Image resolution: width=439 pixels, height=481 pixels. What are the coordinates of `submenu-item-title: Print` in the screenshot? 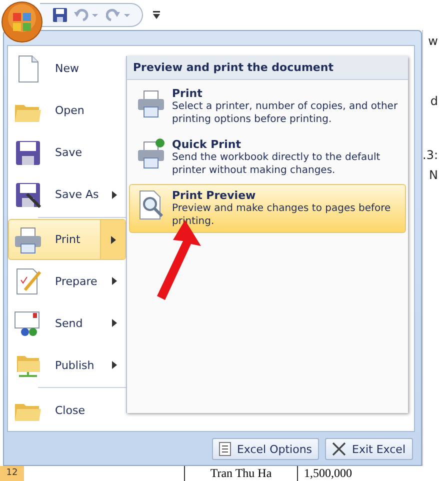 It's located at (188, 93).